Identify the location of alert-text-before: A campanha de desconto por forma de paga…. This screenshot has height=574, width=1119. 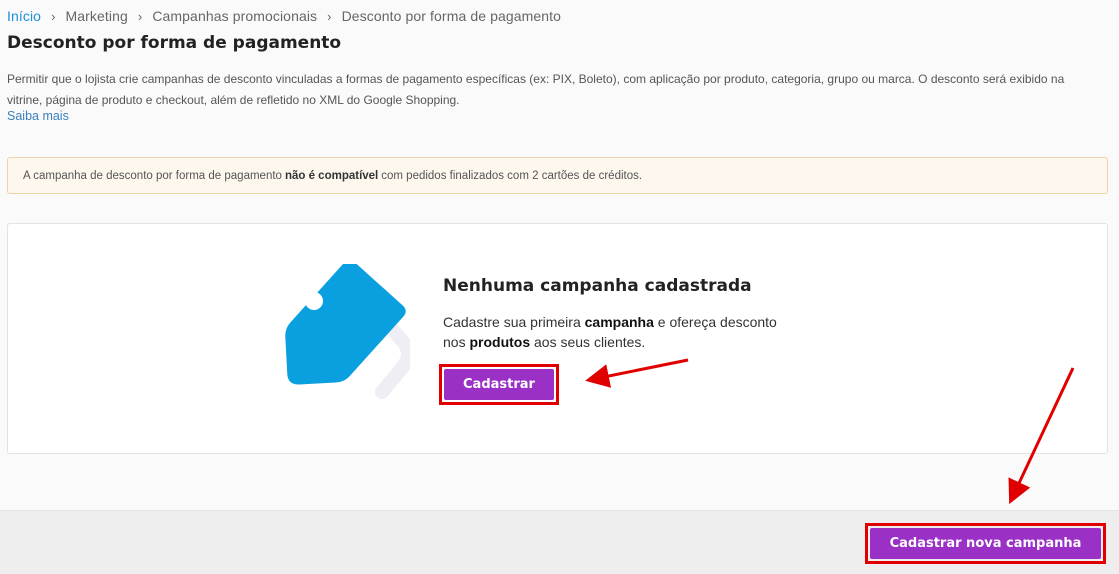
(152, 175).